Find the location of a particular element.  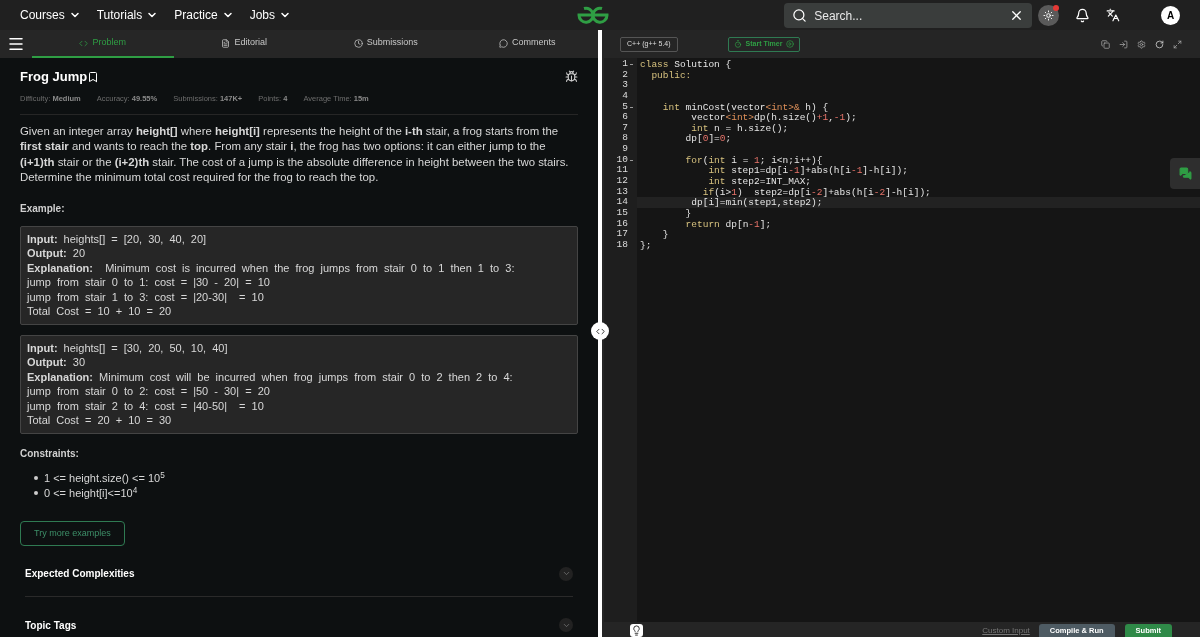

fullscreen-icon is located at coordinates (1177, 44).